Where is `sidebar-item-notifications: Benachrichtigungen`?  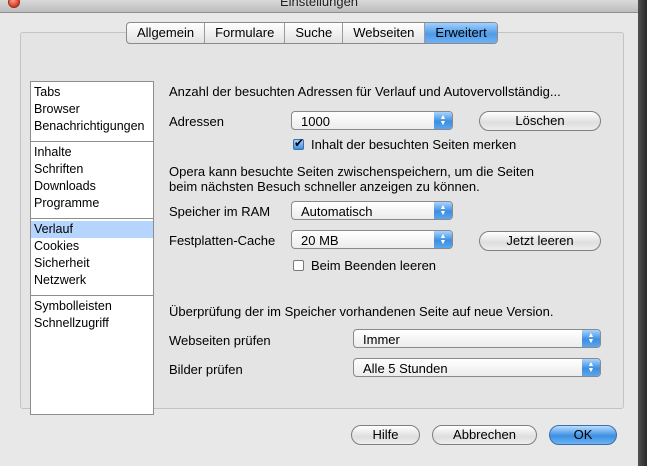 sidebar-item-notifications: Benachrichtigungen is located at coordinates (92, 126).